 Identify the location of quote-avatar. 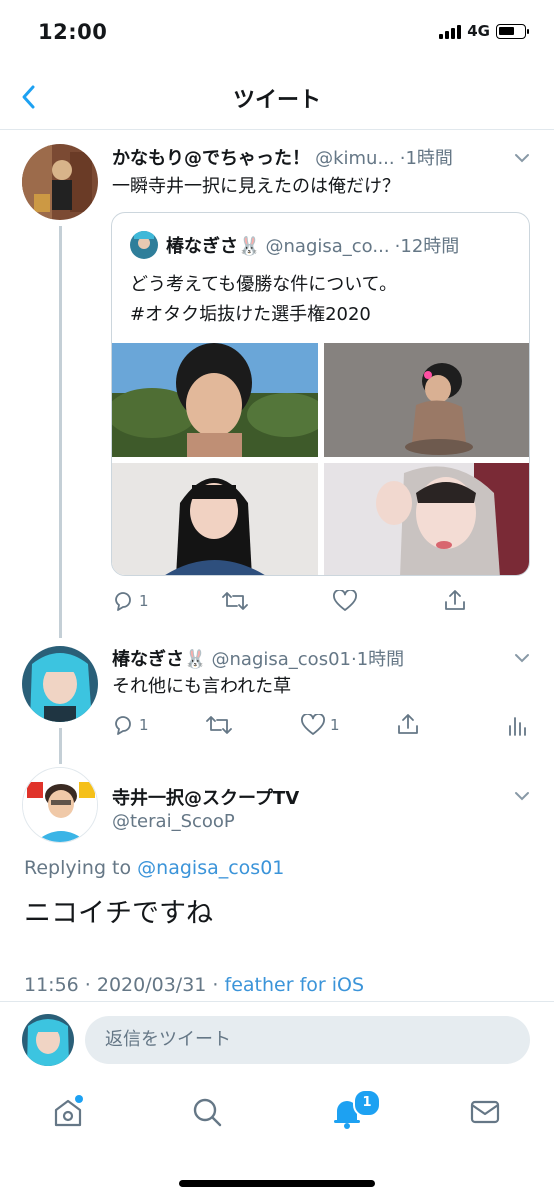
(144, 245).